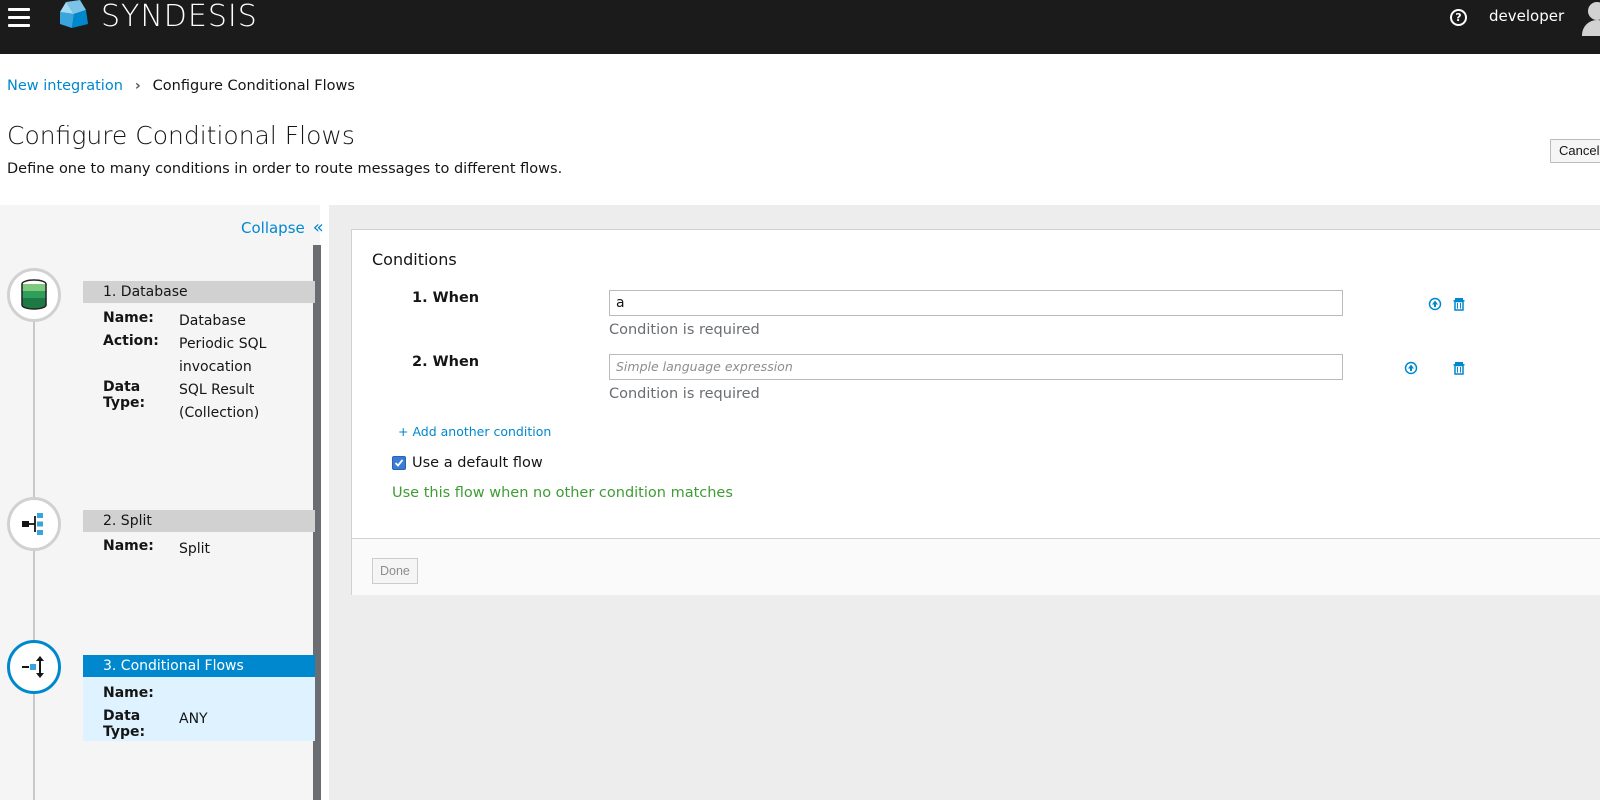 The width and height of the screenshot is (1600, 800). Describe the element at coordinates (244, 693) in the screenshot. I see `field-value` at that location.